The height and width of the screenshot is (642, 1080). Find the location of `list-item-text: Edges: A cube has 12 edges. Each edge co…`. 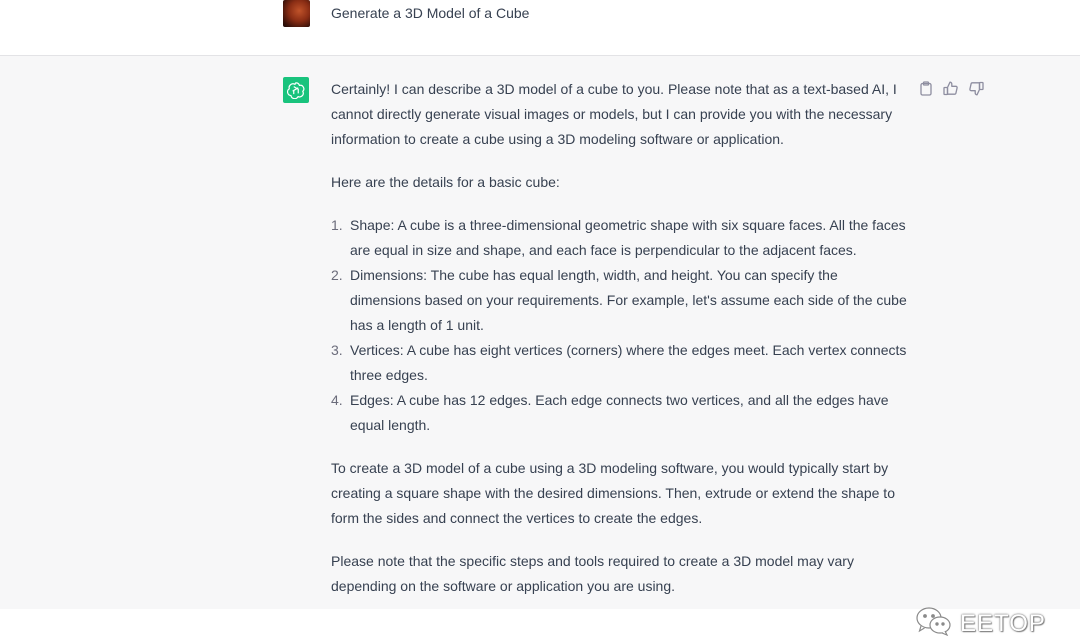

list-item-text: Edges: A cube has 12 edges. Each edge co… is located at coordinates (619, 412).